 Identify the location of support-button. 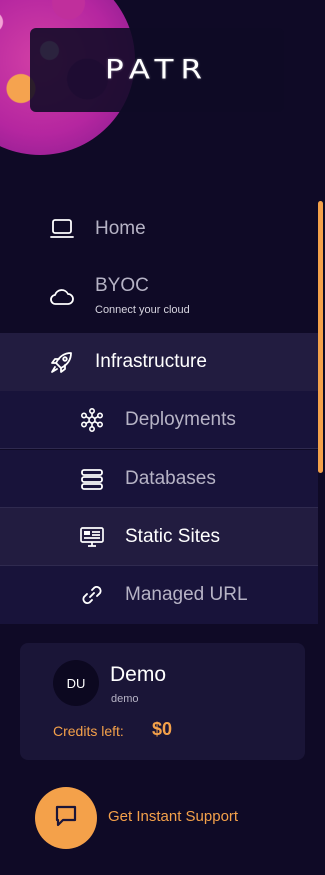
(66, 818).